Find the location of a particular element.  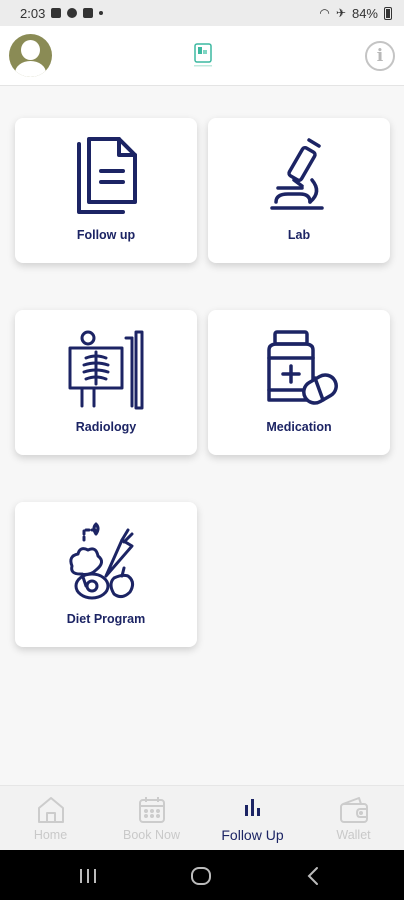

shopping-notification-icon is located at coordinates (88, 13).